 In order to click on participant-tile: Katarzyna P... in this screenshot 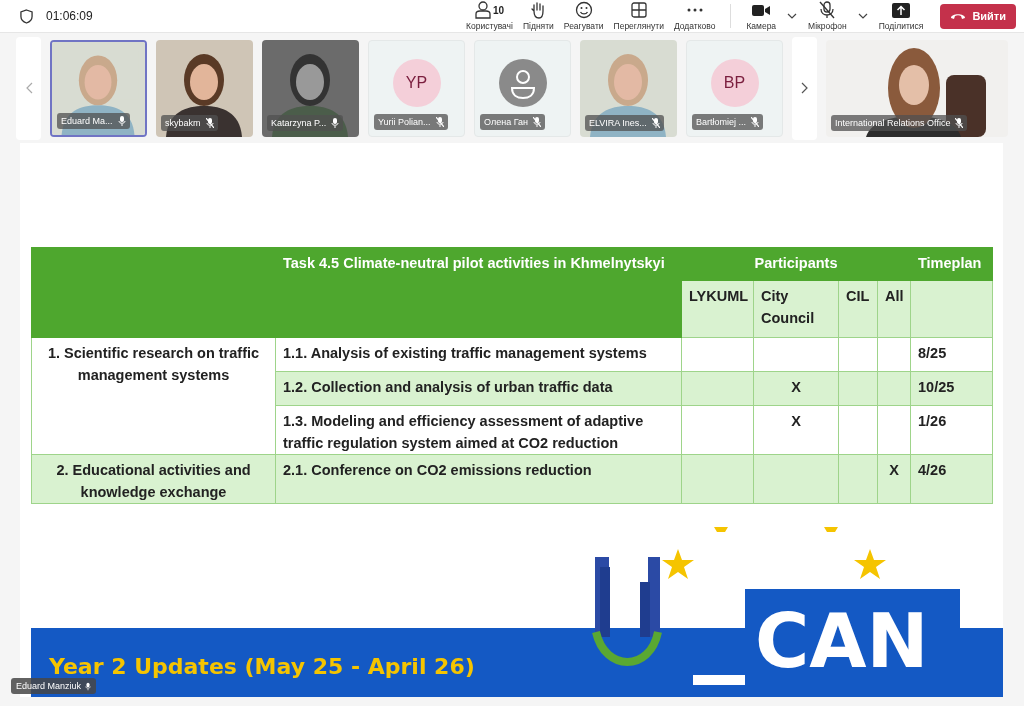, I will do `click(310, 88)`.